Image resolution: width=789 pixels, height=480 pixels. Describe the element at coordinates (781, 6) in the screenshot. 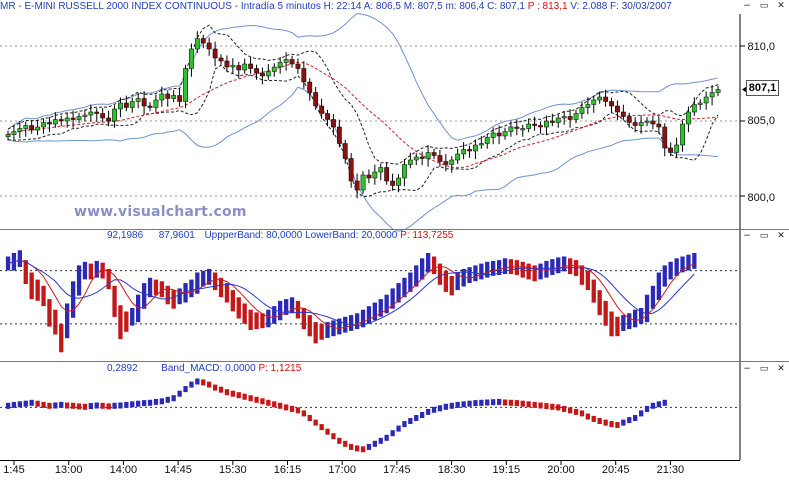

I see `close-icon: ✕` at that location.